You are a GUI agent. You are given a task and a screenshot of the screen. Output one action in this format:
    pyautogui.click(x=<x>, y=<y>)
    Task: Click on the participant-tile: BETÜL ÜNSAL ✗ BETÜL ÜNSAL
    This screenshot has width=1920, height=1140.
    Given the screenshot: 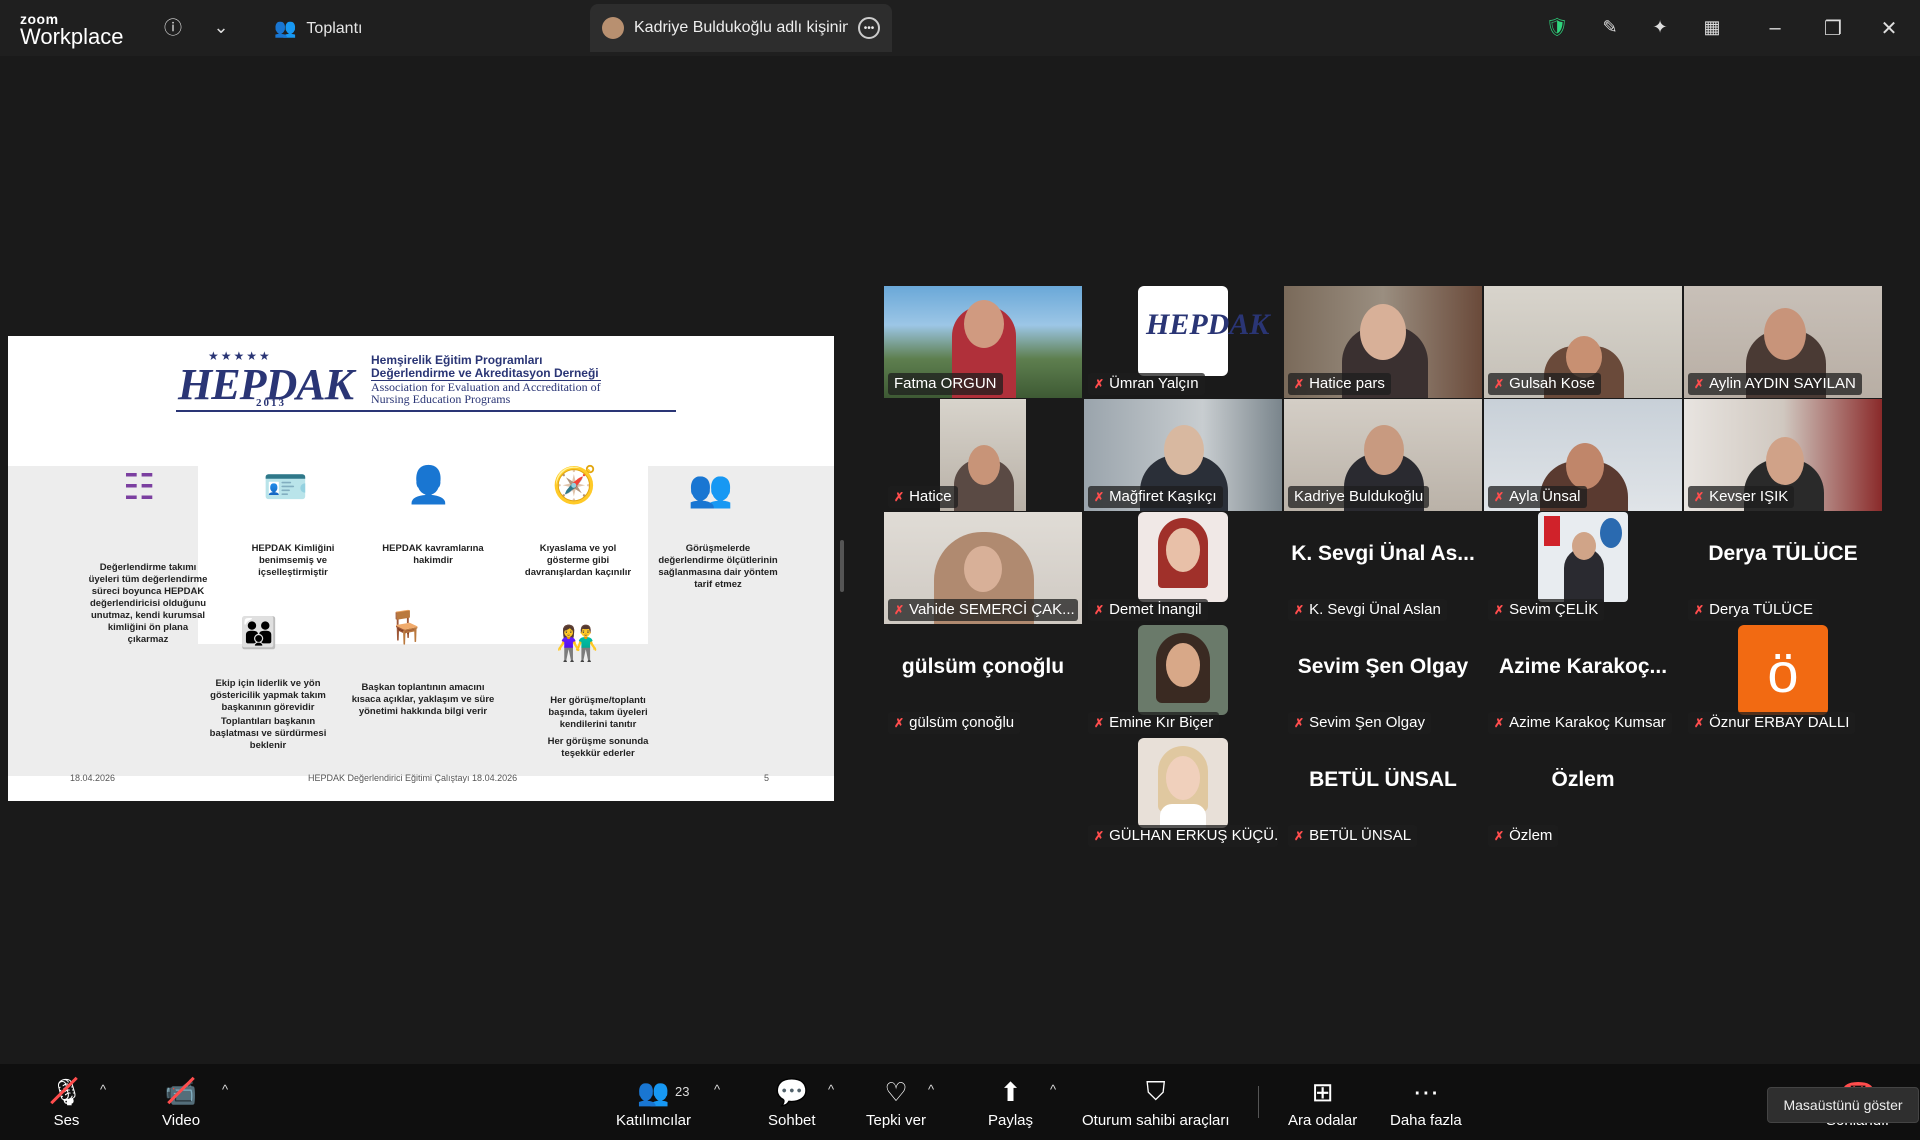 What is the action you would take?
    pyautogui.click(x=1383, y=794)
    